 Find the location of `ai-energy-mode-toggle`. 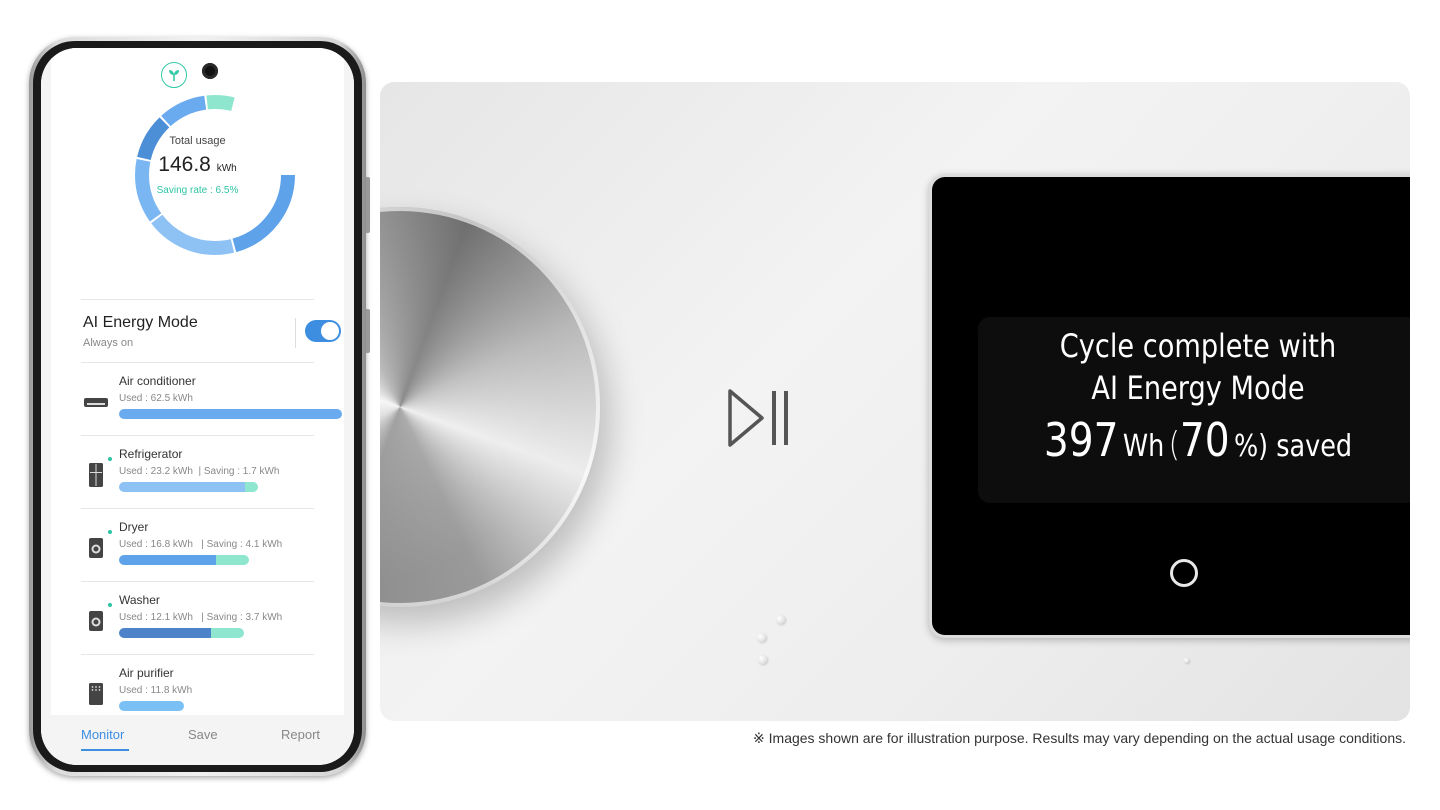

ai-energy-mode-toggle is located at coordinates (323, 331).